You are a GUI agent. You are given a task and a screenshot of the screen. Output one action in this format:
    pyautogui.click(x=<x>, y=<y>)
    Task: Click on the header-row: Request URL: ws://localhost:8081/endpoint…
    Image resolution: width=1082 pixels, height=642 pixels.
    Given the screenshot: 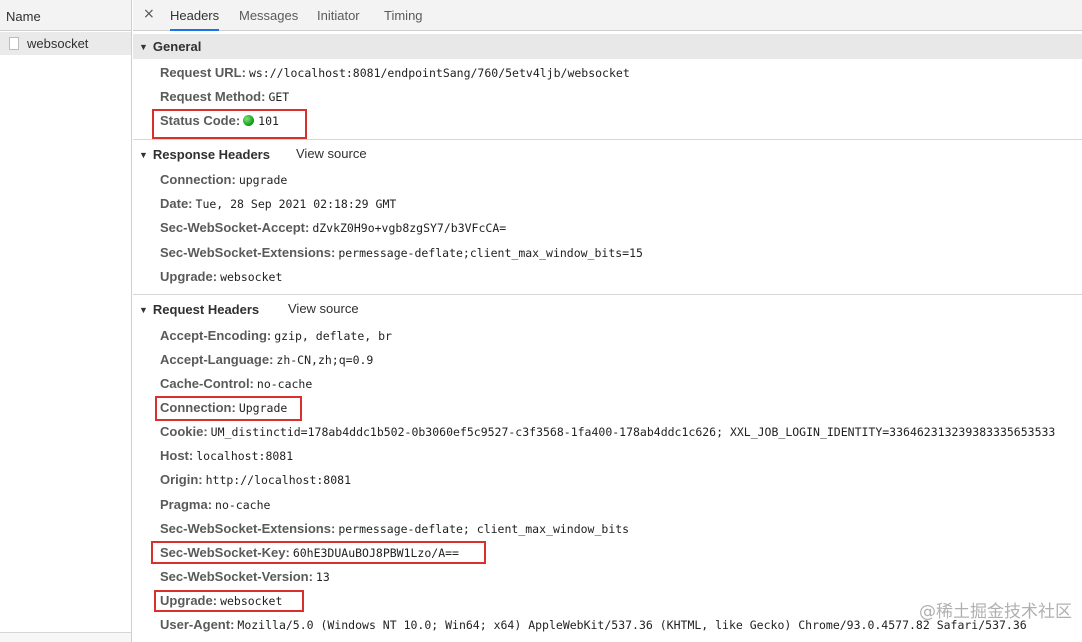 What is the action you would take?
    pyautogui.click(x=395, y=75)
    